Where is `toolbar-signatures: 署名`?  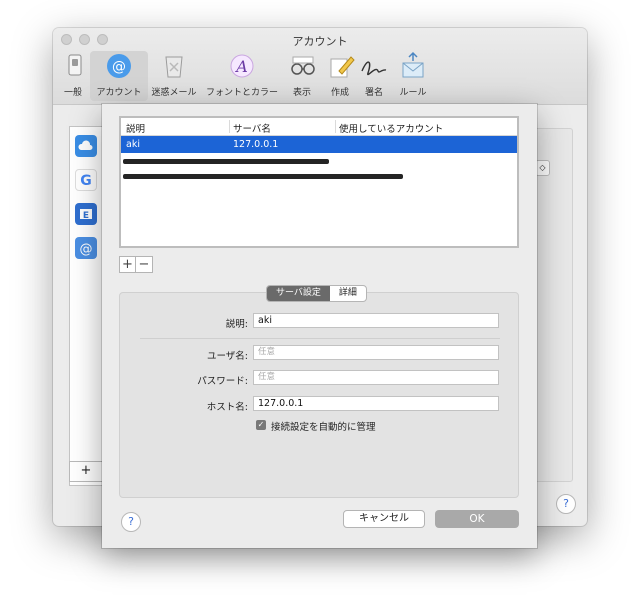
toolbar-signatures: 署名 is located at coordinates (374, 76).